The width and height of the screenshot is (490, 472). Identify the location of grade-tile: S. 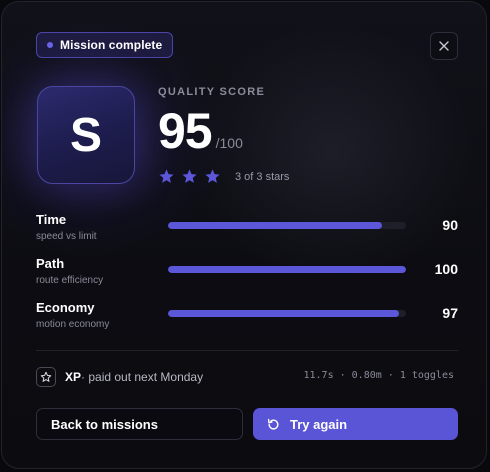
(86, 135).